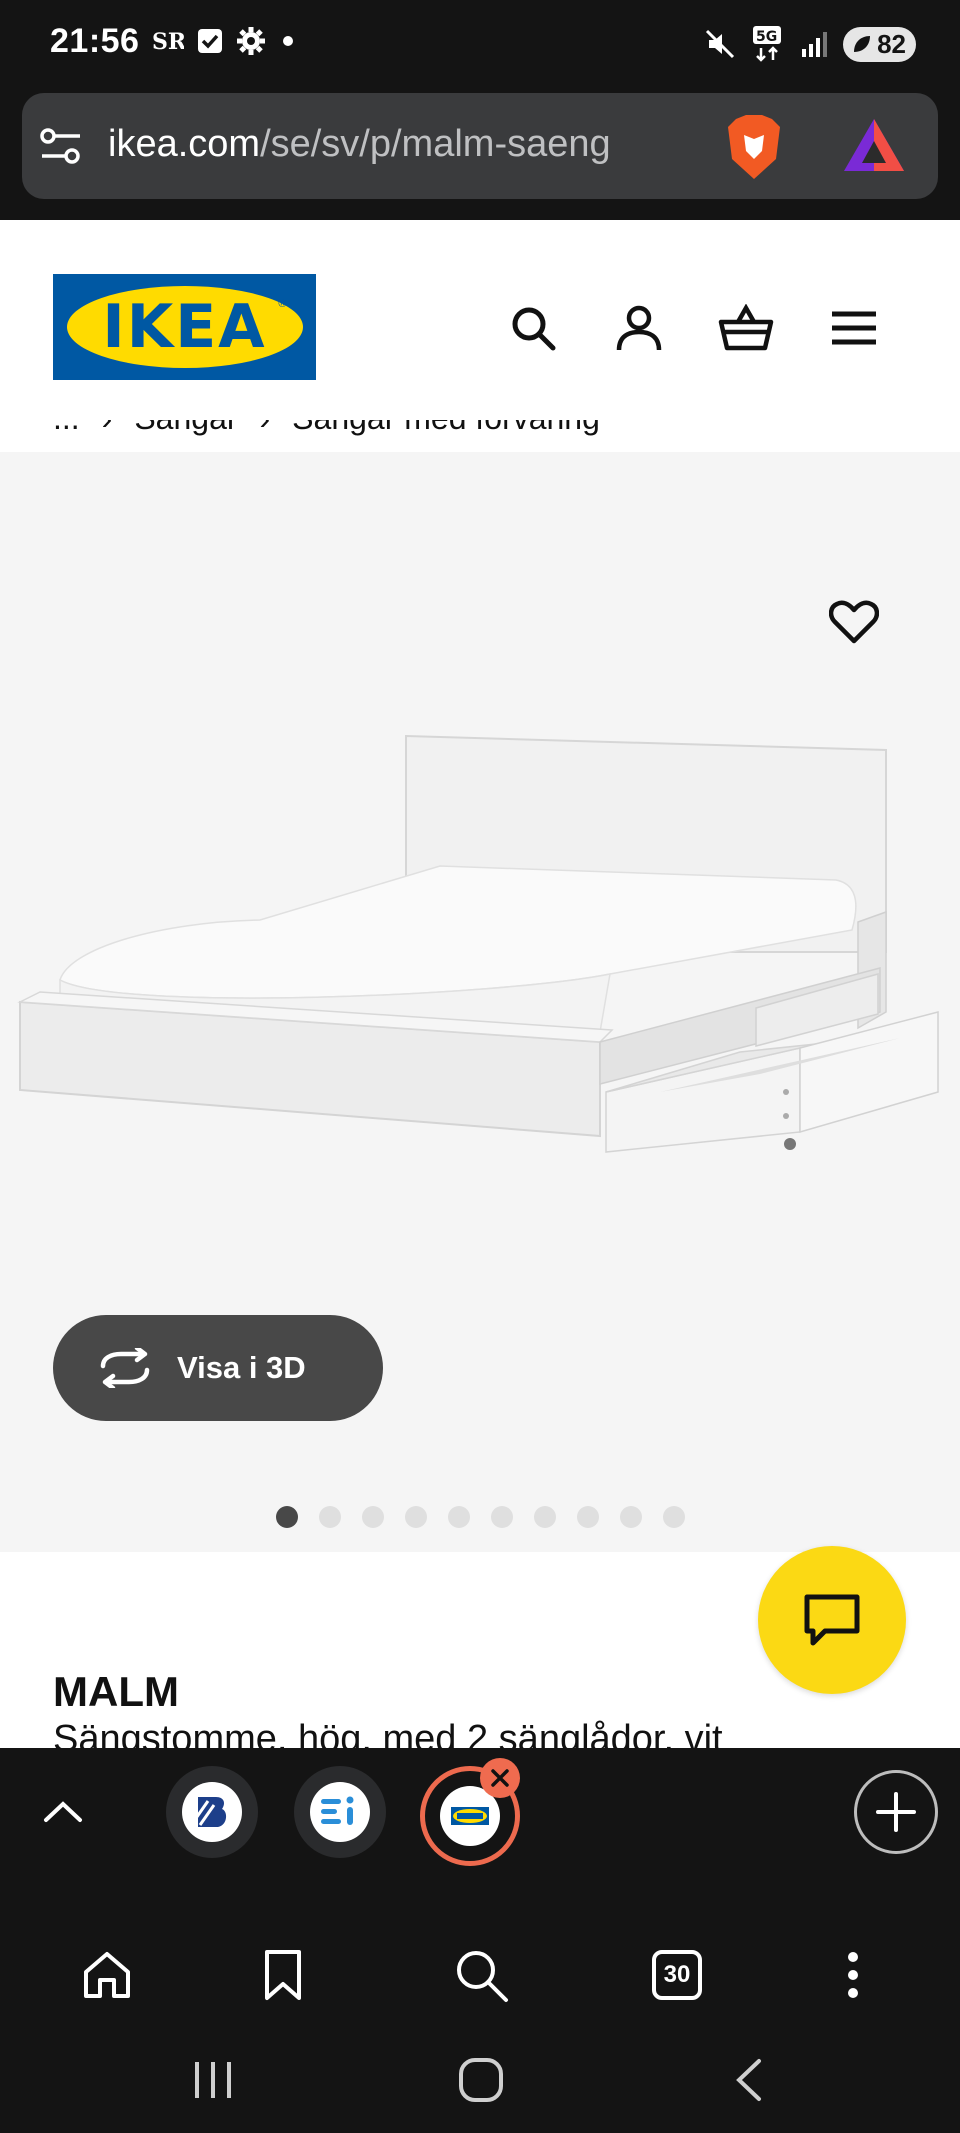  I want to click on bookmark-icon, so click(283, 1975).